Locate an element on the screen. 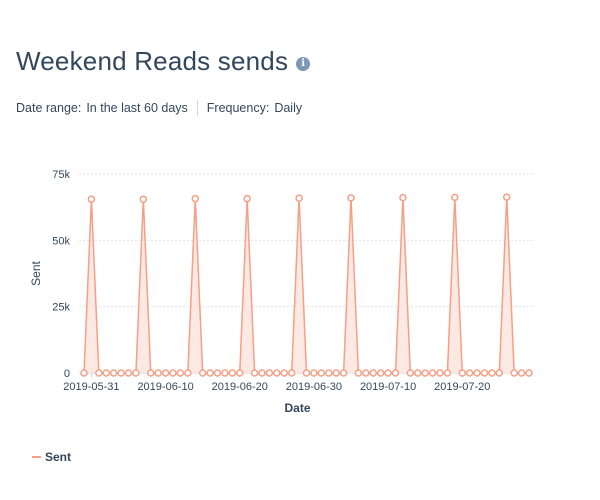 The height and width of the screenshot is (500, 600). legend-label-sent: Sent is located at coordinates (58, 457).